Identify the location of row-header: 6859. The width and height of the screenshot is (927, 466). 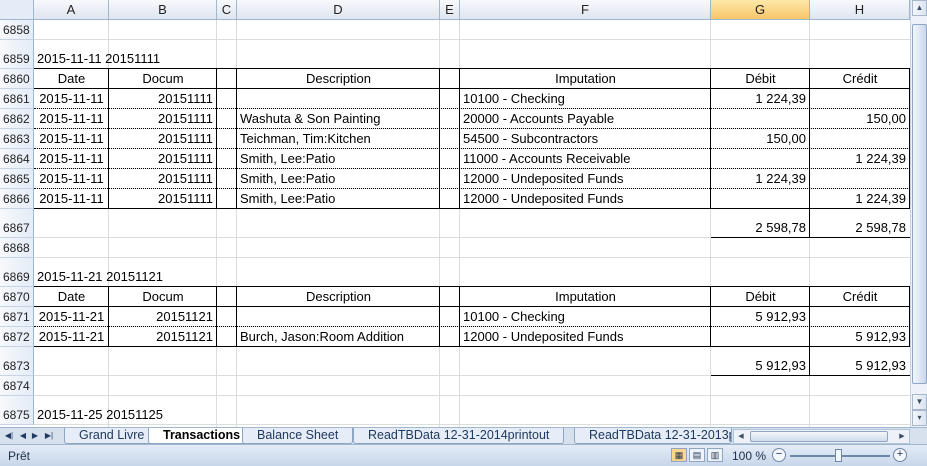
(17, 54).